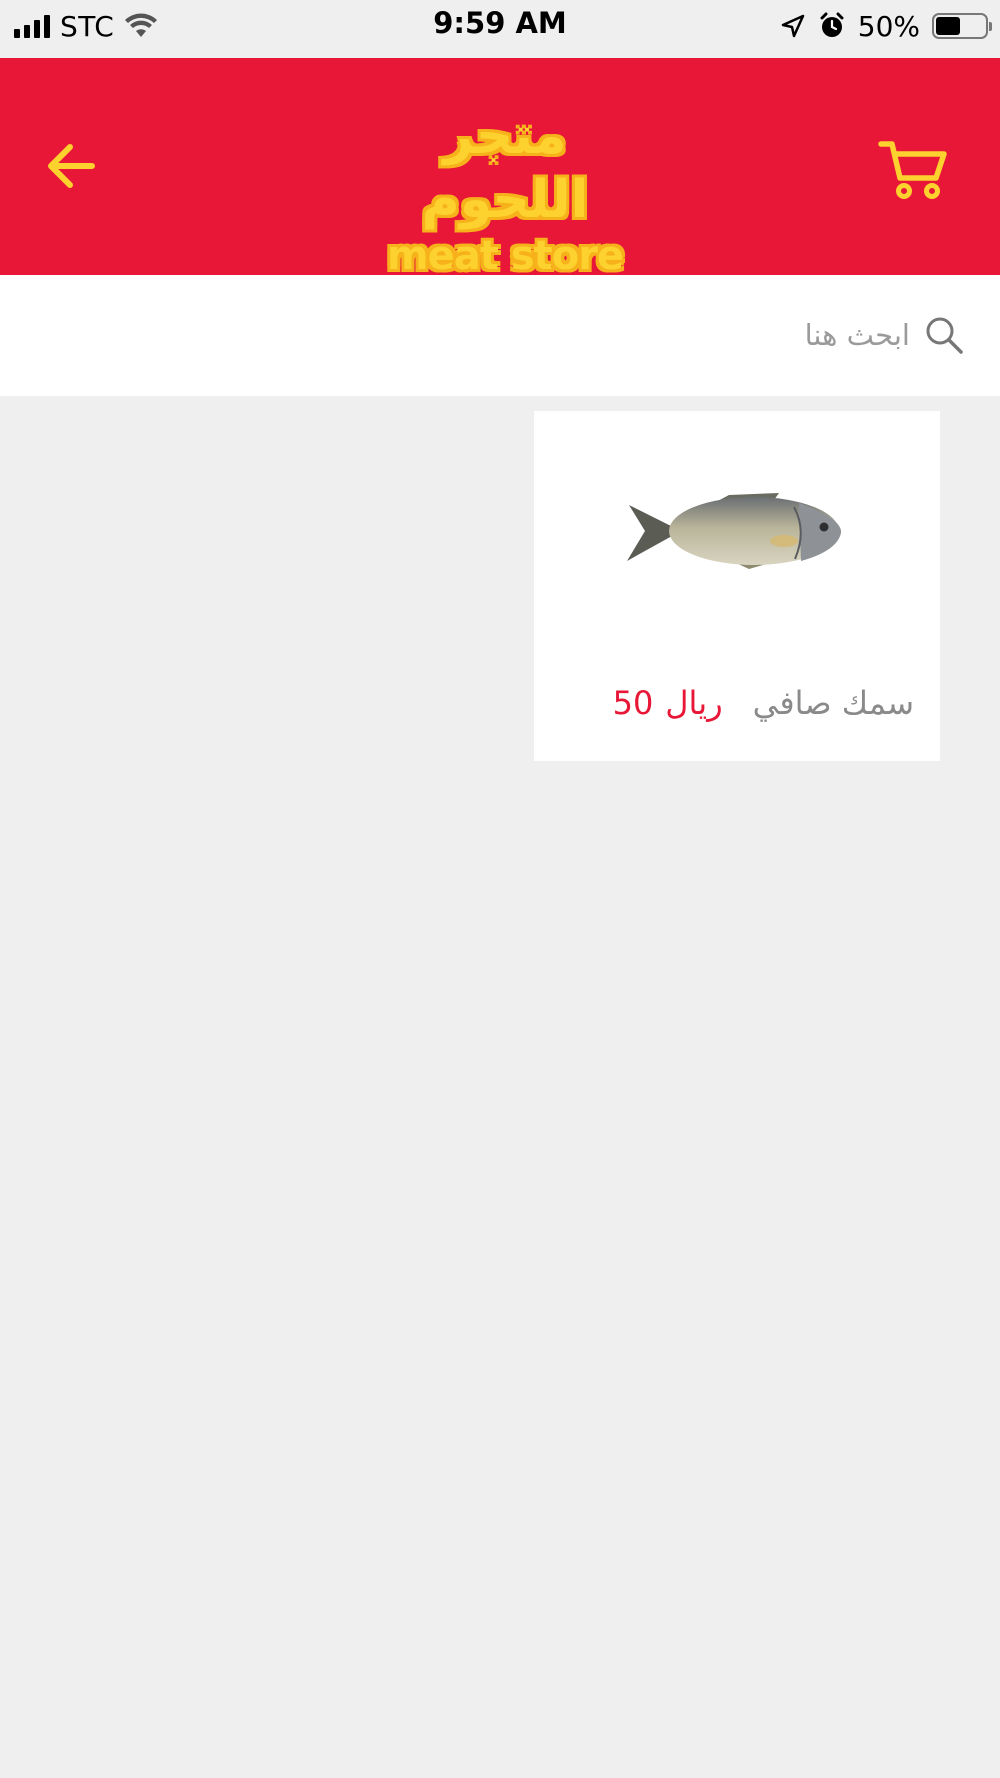  I want to click on battery-percent: 50%, so click(888, 26).